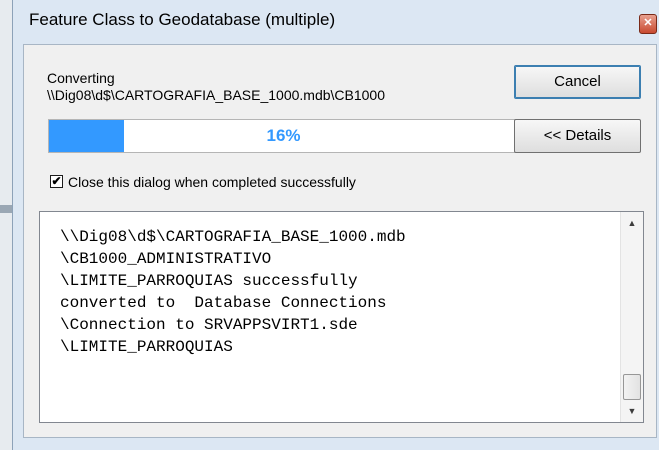  I want to click on scroll-down-arrow-icon: ▼, so click(632, 411).